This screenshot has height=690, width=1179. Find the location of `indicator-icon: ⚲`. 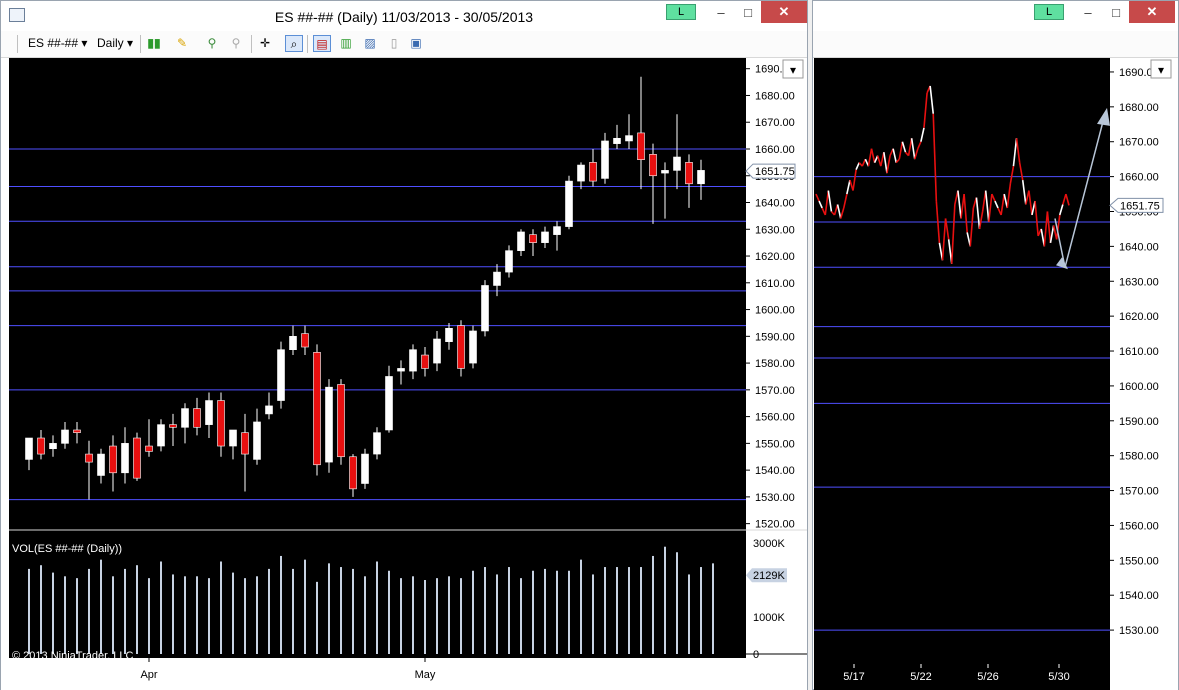

indicator-icon: ⚲ is located at coordinates (212, 43).